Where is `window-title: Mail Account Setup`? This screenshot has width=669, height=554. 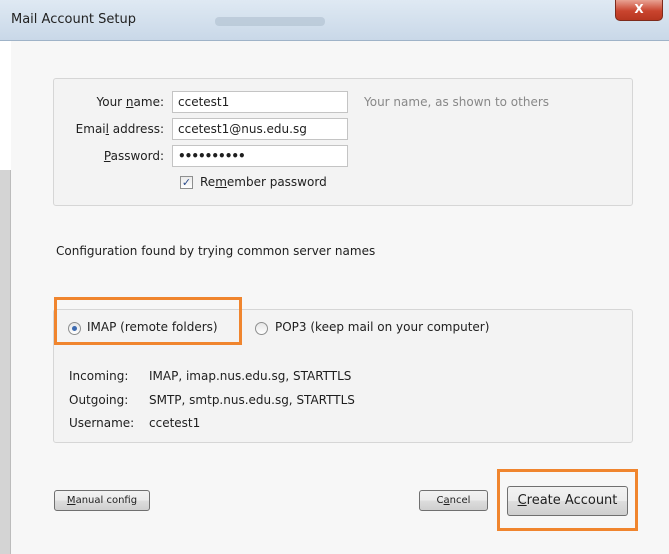 window-title: Mail Account Setup is located at coordinates (73, 19).